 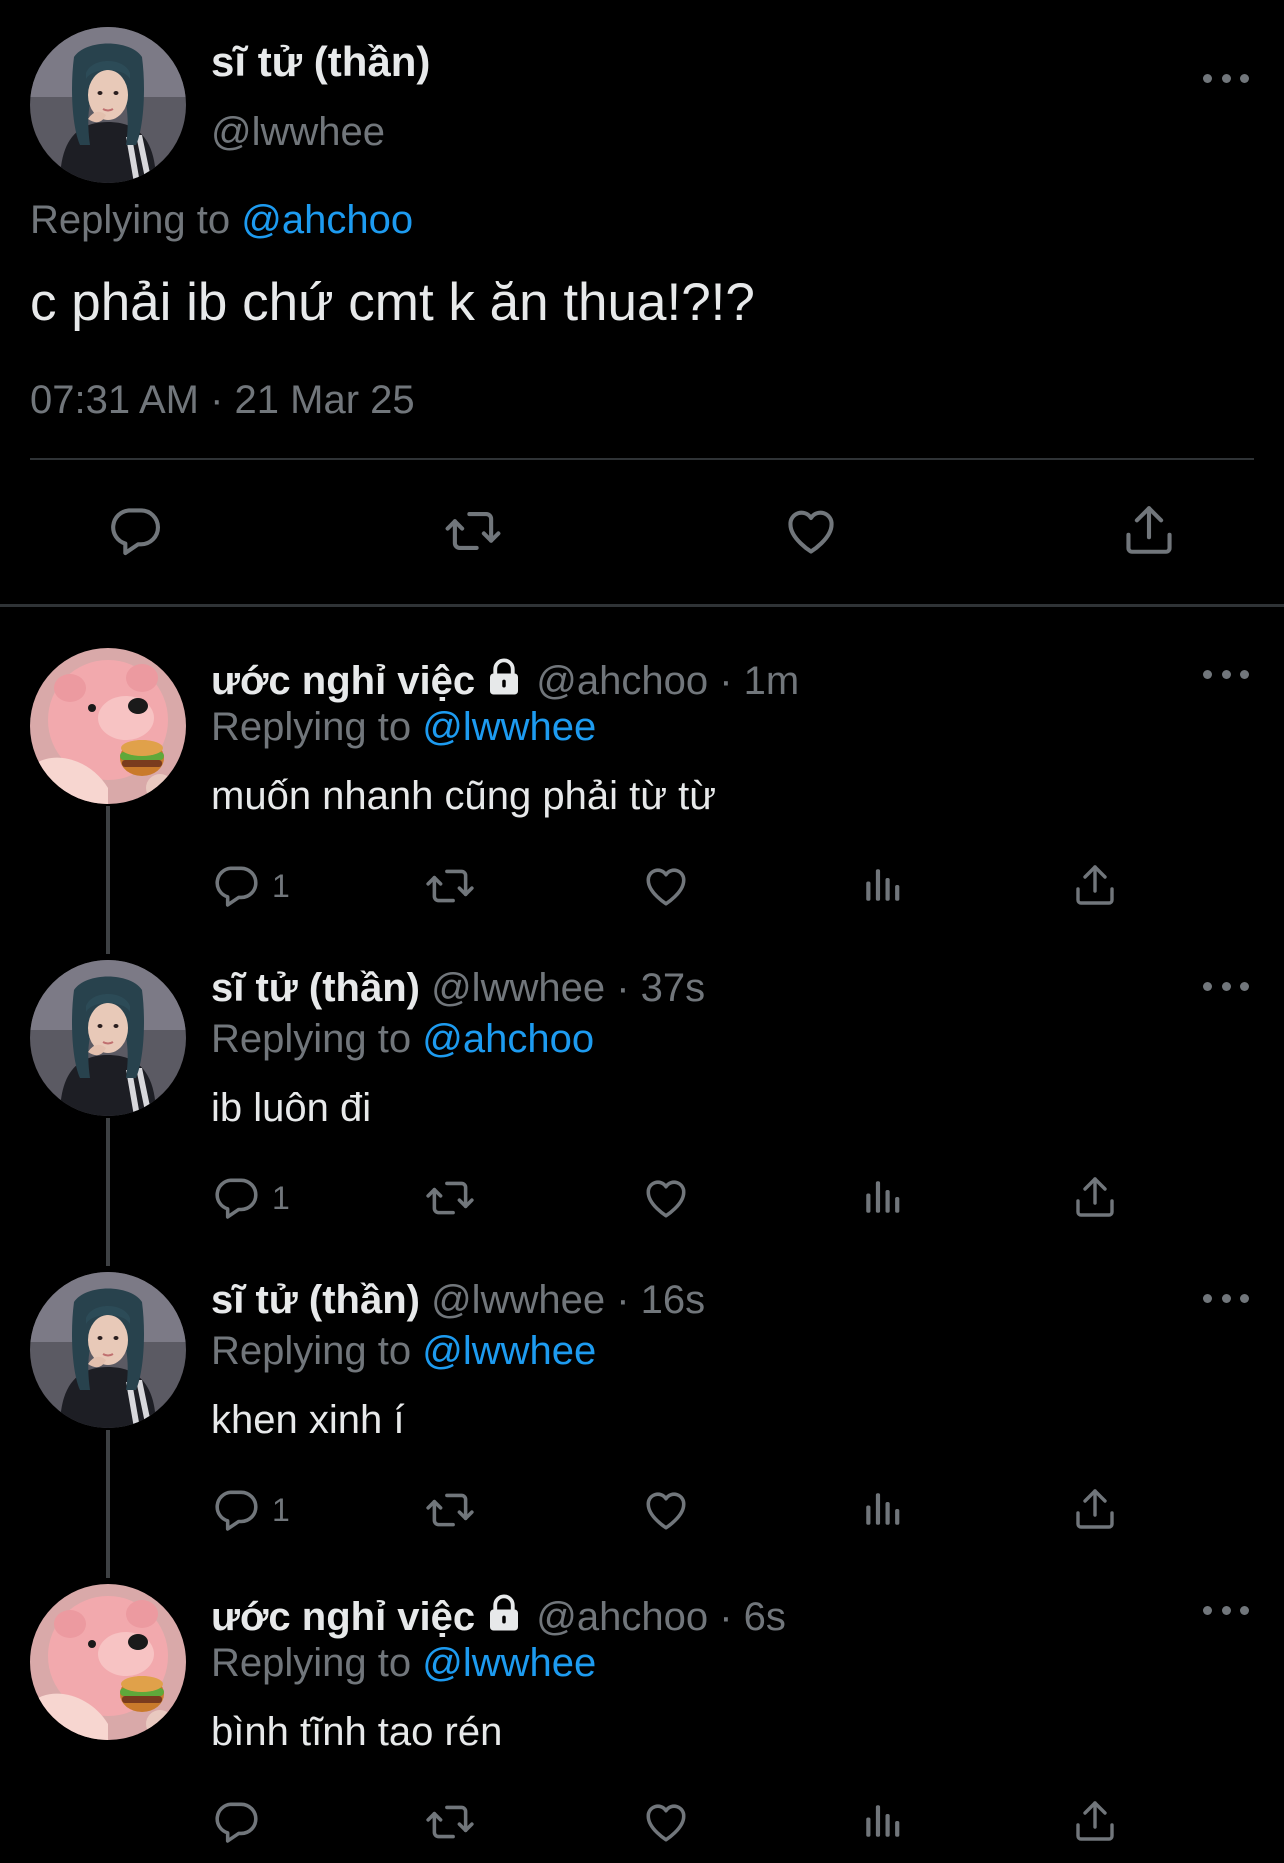 What do you see at coordinates (772, 681) in the screenshot?
I see `tweet-time: 1m` at bounding box center [772, 681].